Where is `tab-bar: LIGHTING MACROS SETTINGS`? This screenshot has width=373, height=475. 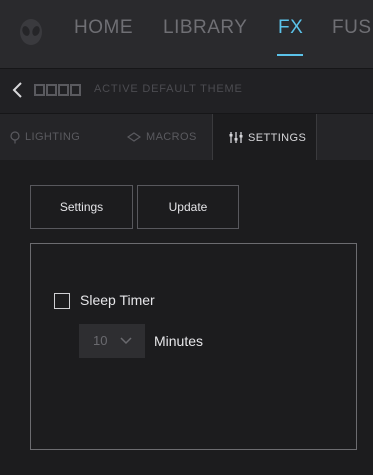
tab-bar: LIGHTING MACROS SETTINGS is located at coordinates (186, 137).